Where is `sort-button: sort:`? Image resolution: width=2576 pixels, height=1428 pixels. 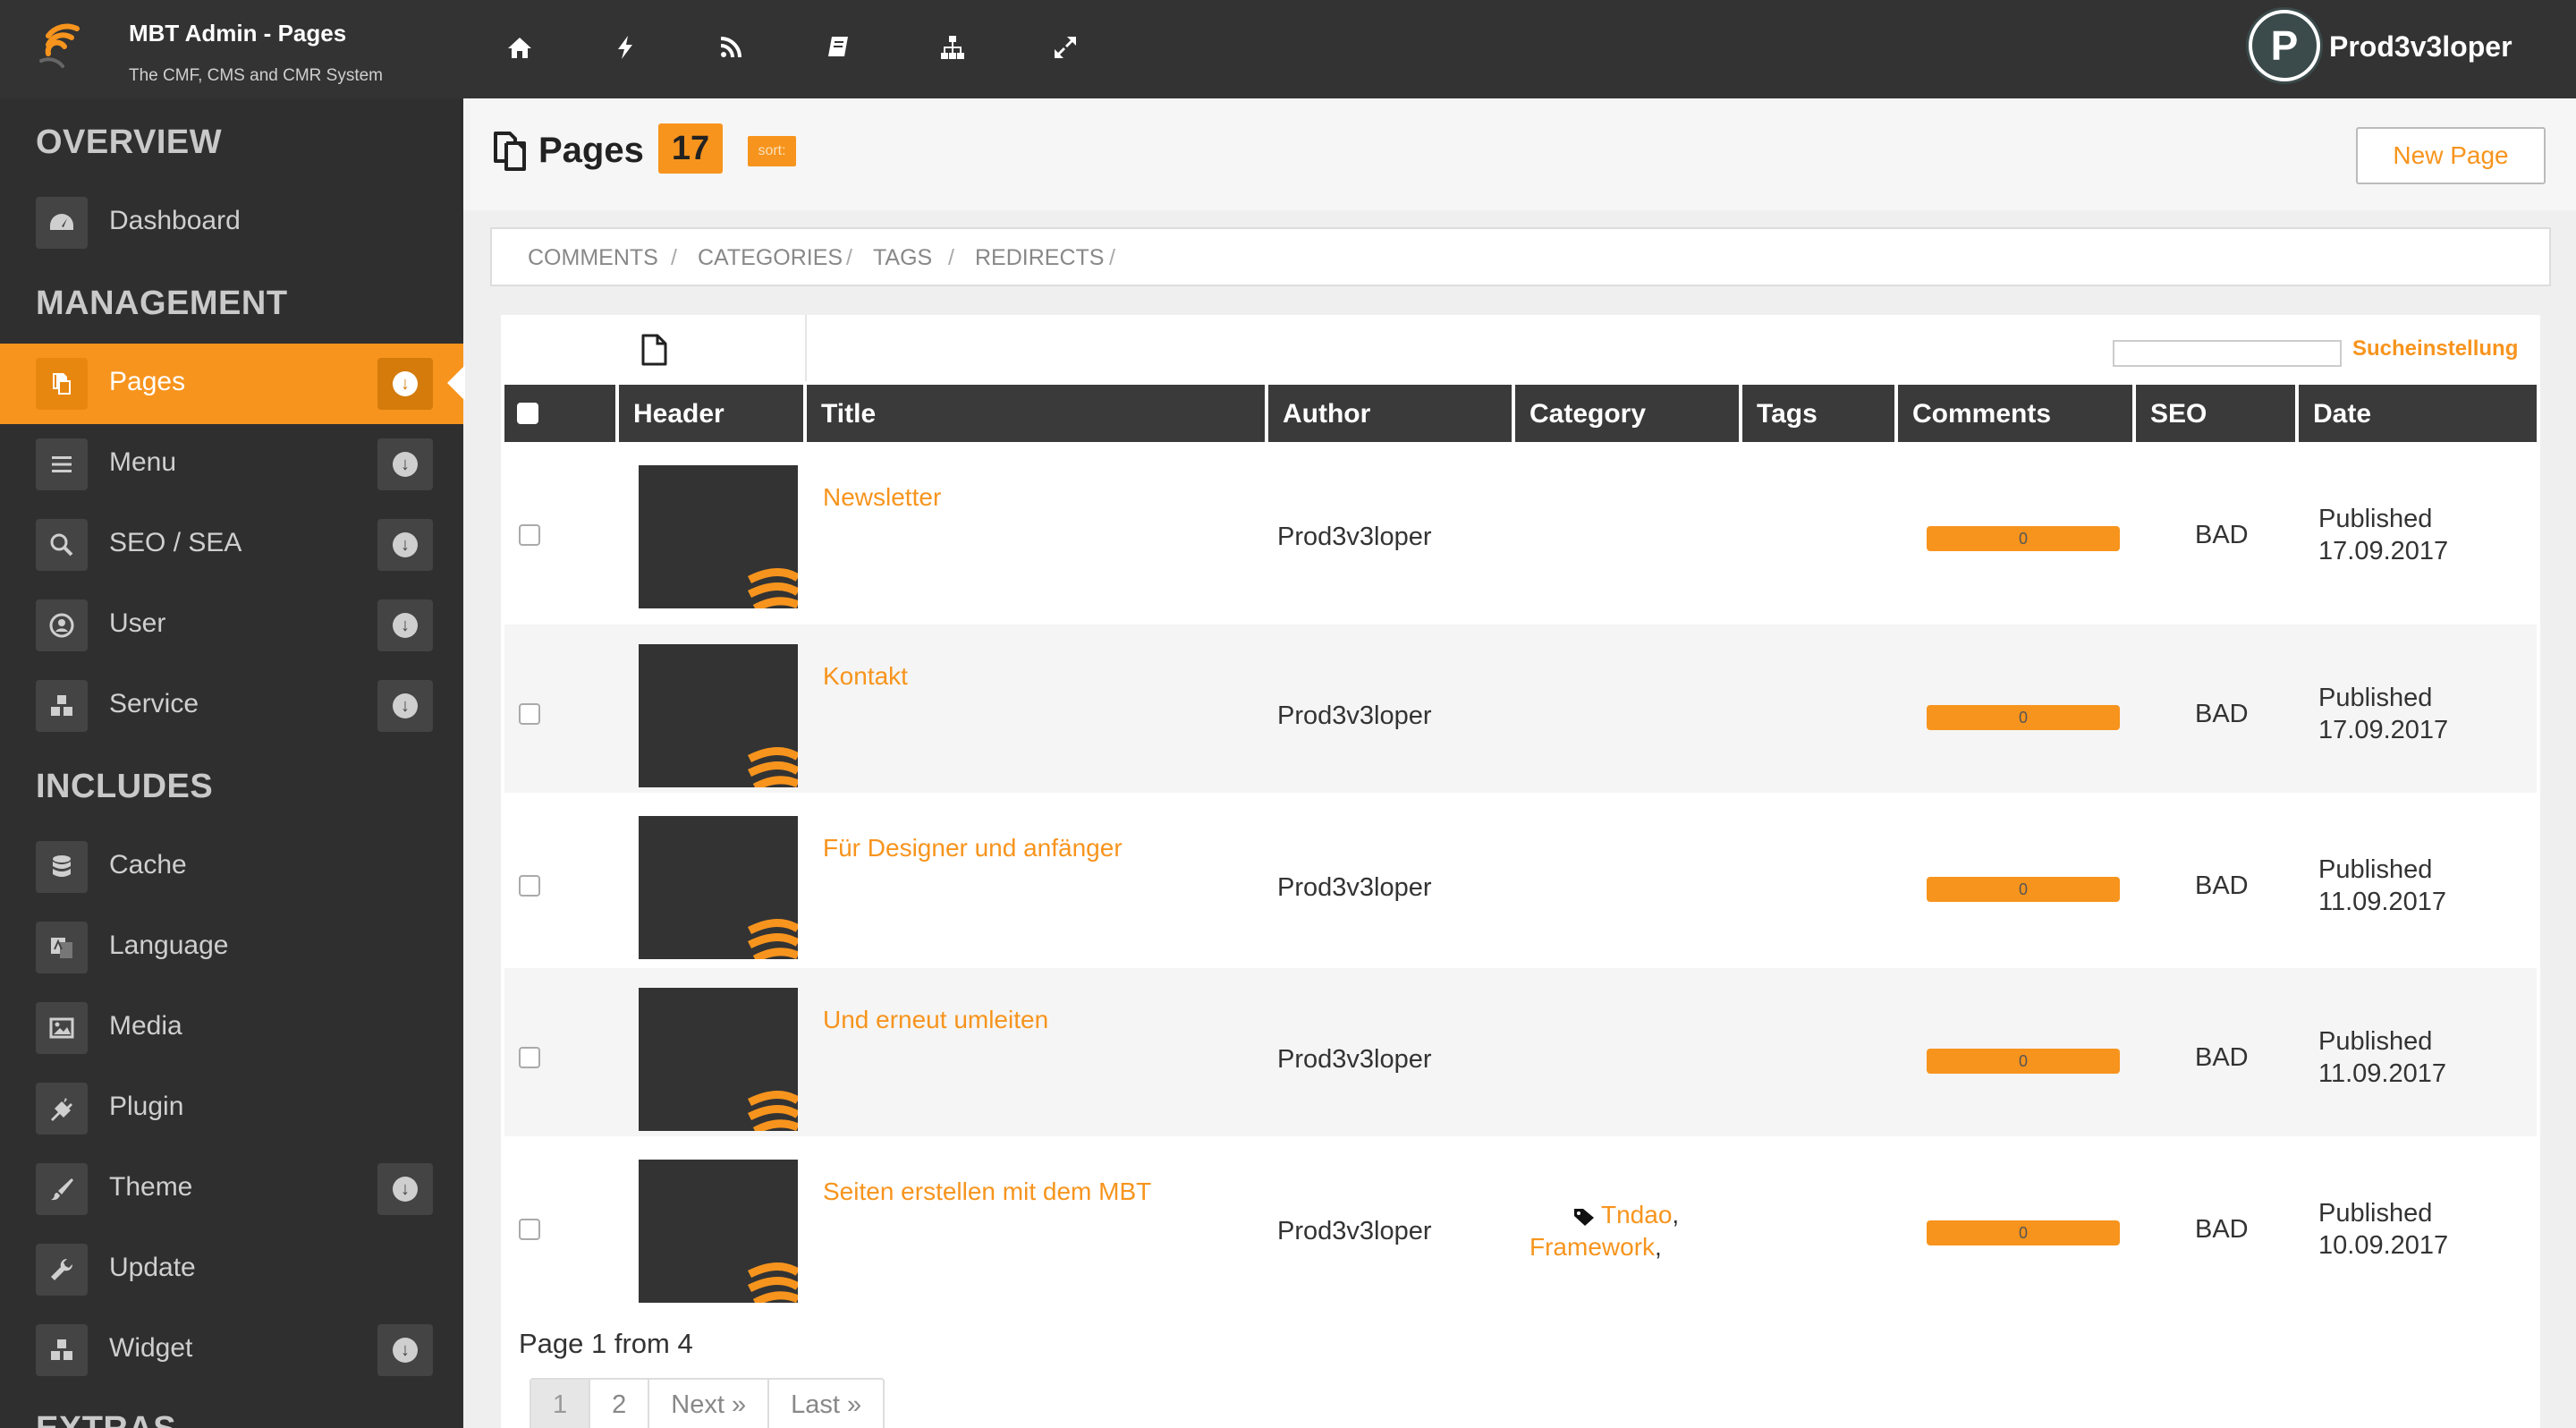 sort-button: sort: is located at coordinates (772, 151).